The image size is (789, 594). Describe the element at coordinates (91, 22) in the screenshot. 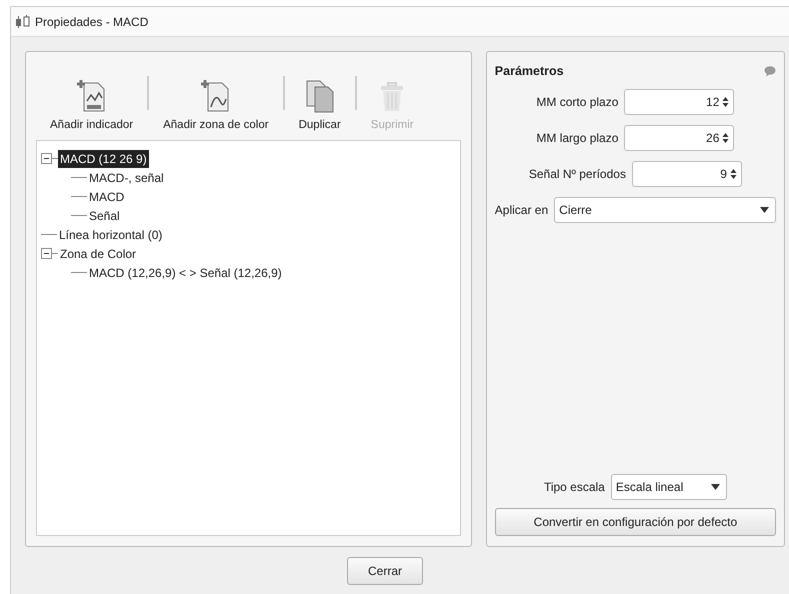

I see `window-title: Propiedades - MACD` at that location.